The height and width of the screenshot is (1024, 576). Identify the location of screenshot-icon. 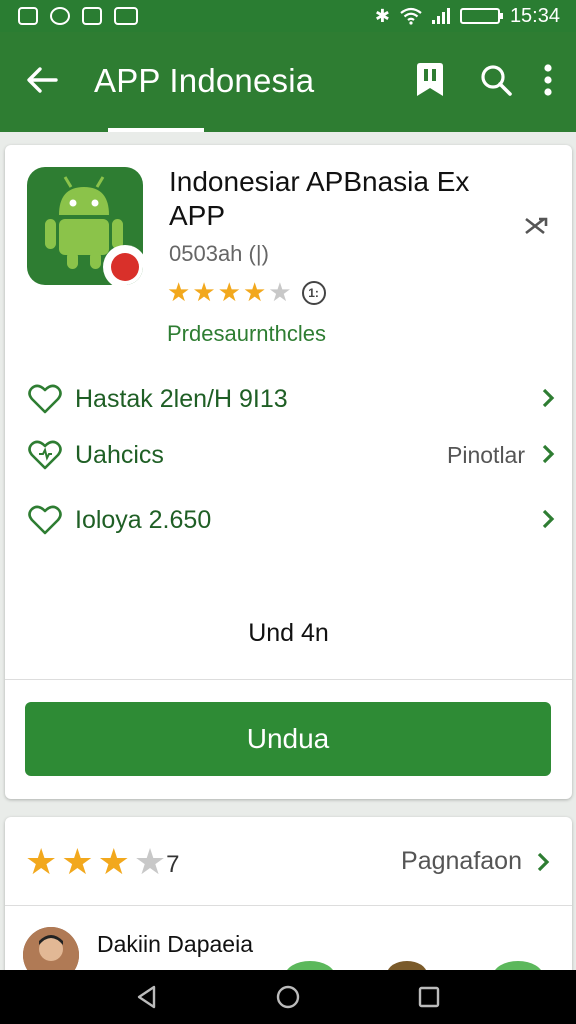
(28, 16).